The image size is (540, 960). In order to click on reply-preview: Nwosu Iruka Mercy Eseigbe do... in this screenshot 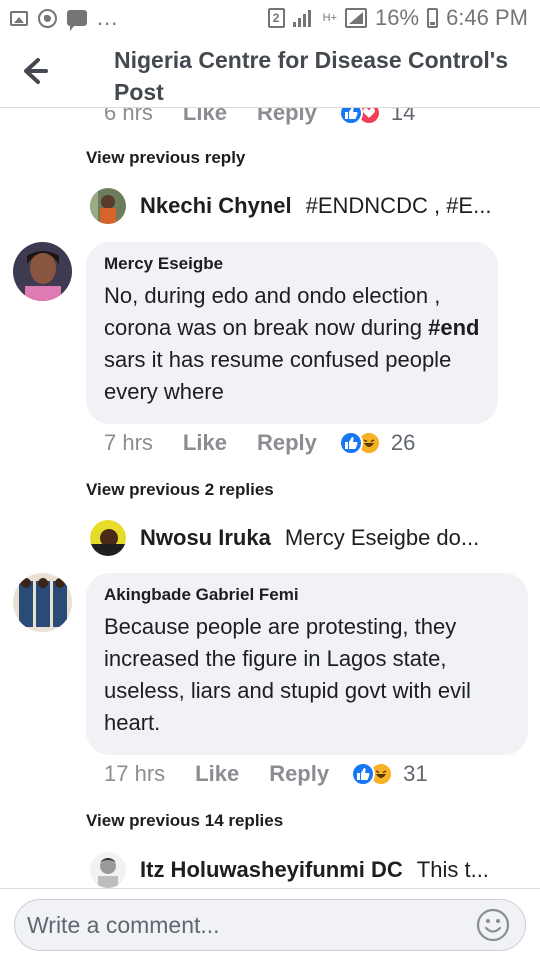, I will do `click(300, 538)`.